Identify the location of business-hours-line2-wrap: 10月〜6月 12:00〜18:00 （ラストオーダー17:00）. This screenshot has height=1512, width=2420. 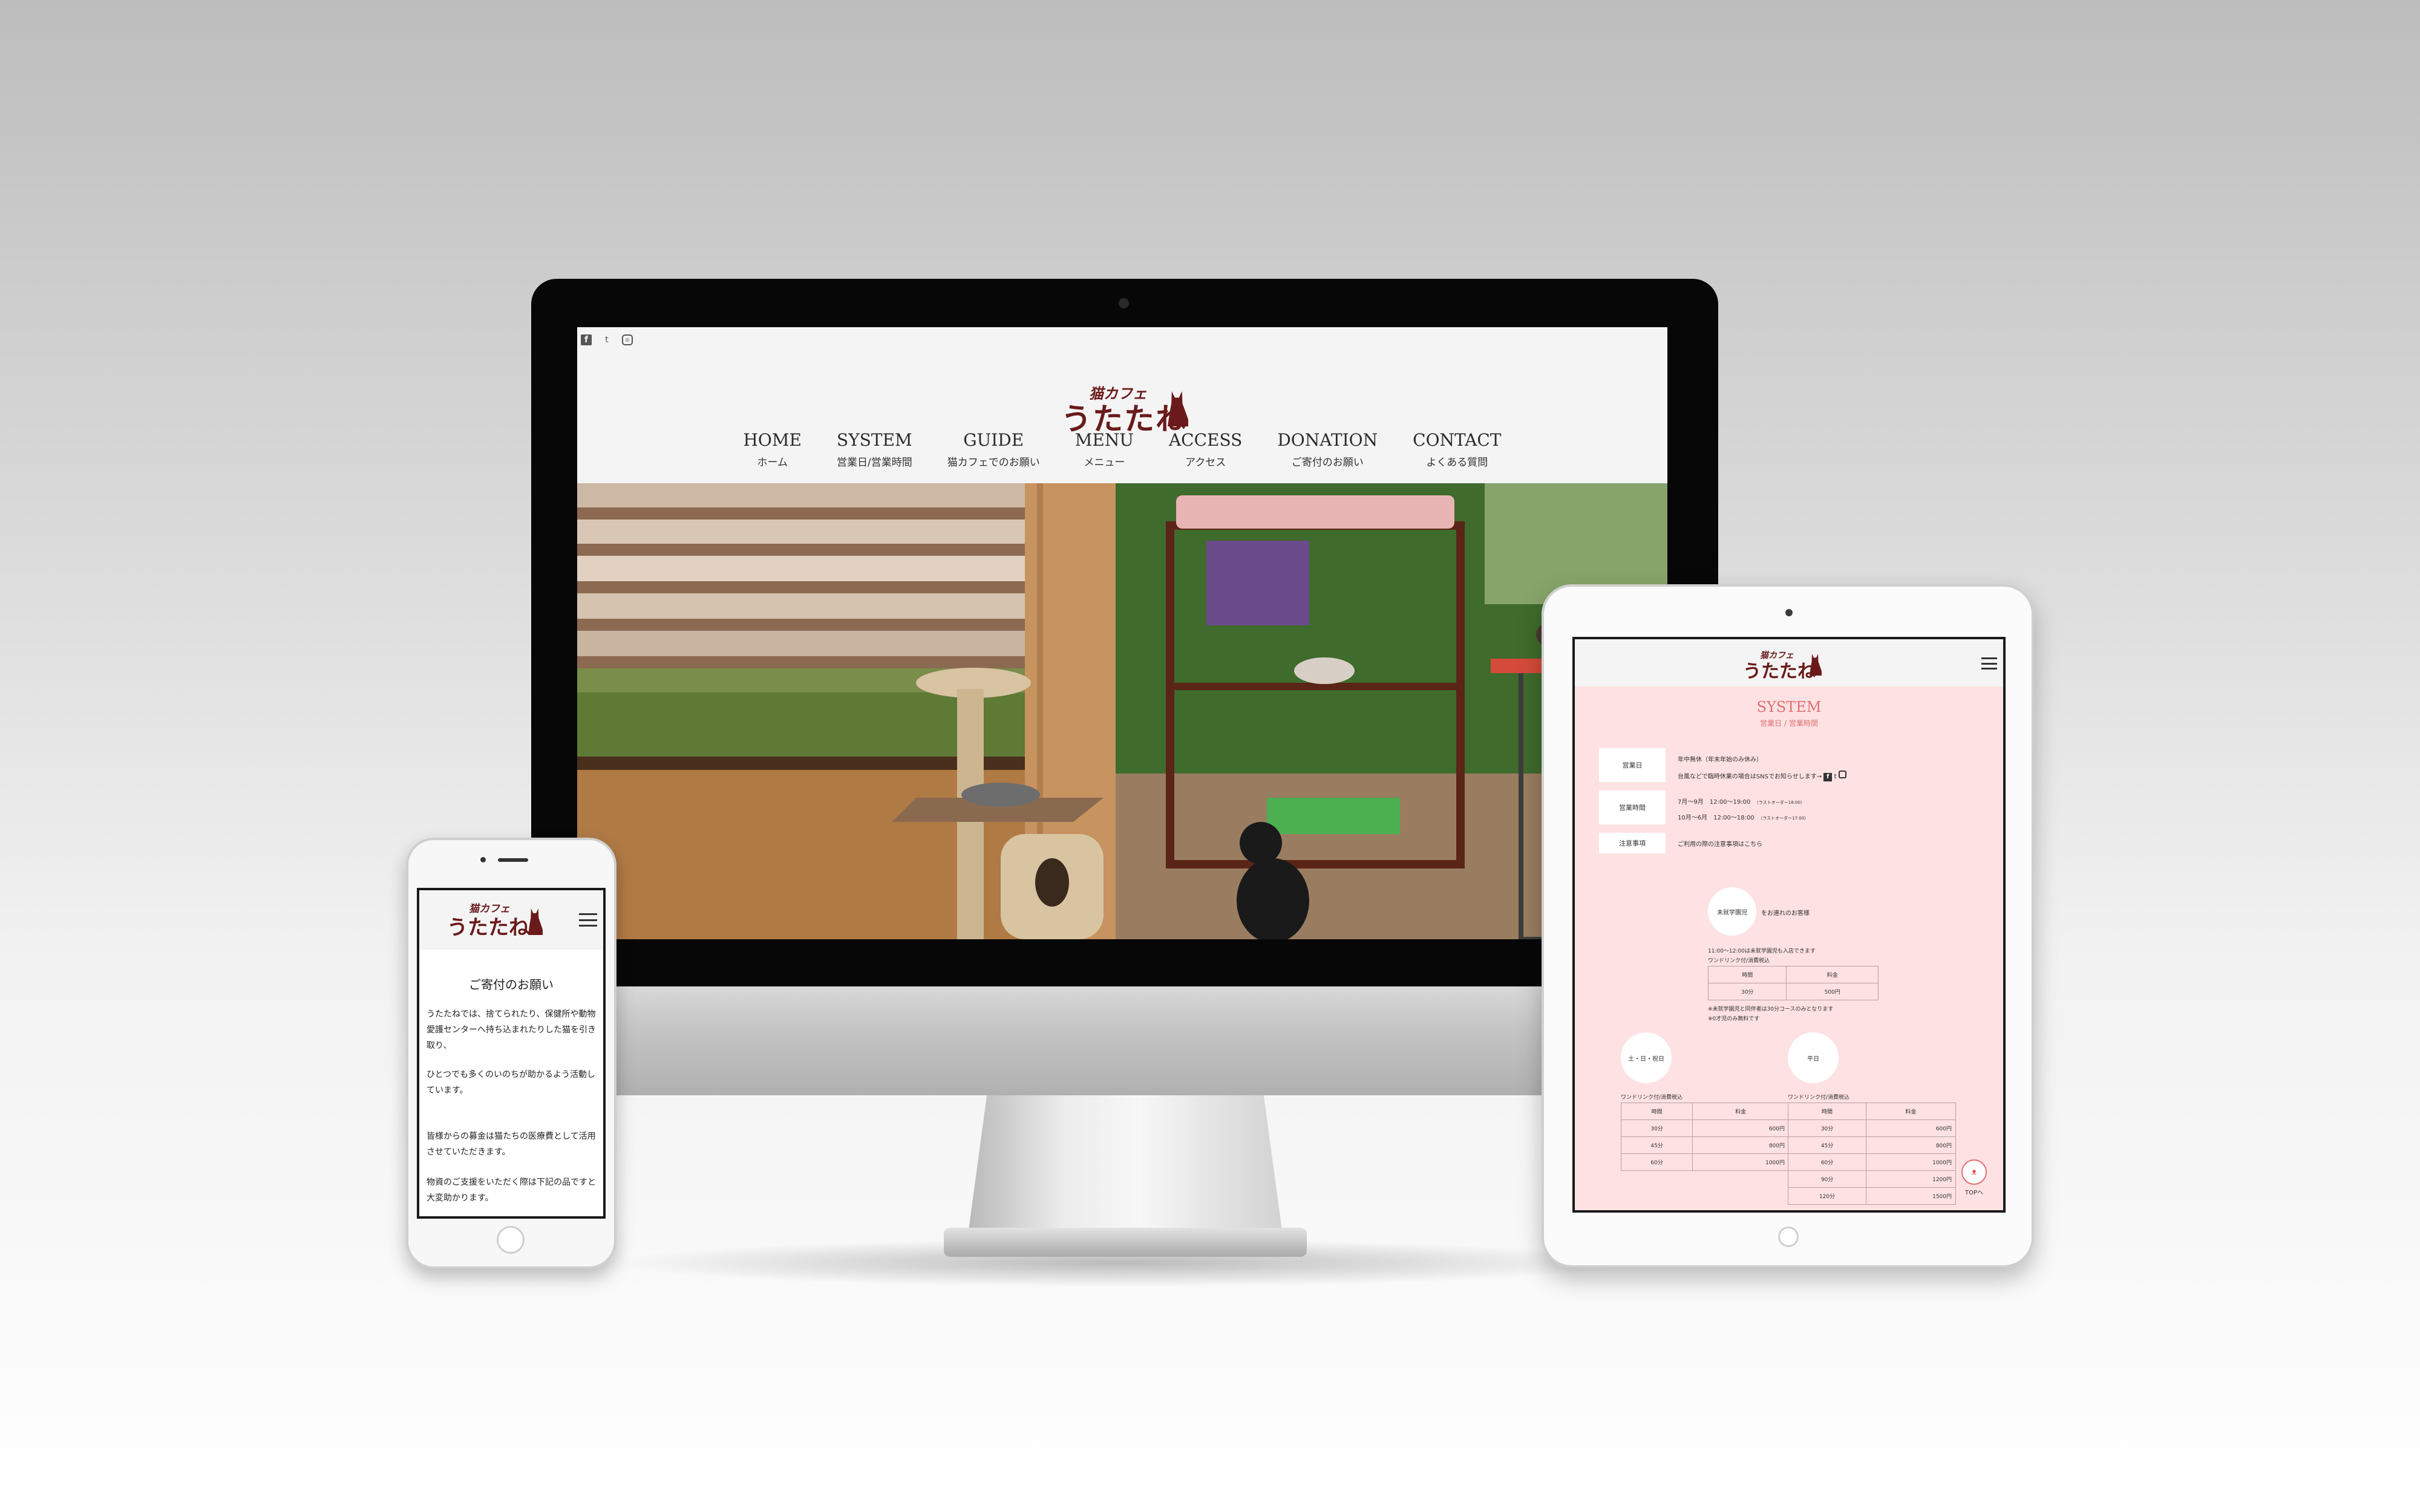
(1743, 816).